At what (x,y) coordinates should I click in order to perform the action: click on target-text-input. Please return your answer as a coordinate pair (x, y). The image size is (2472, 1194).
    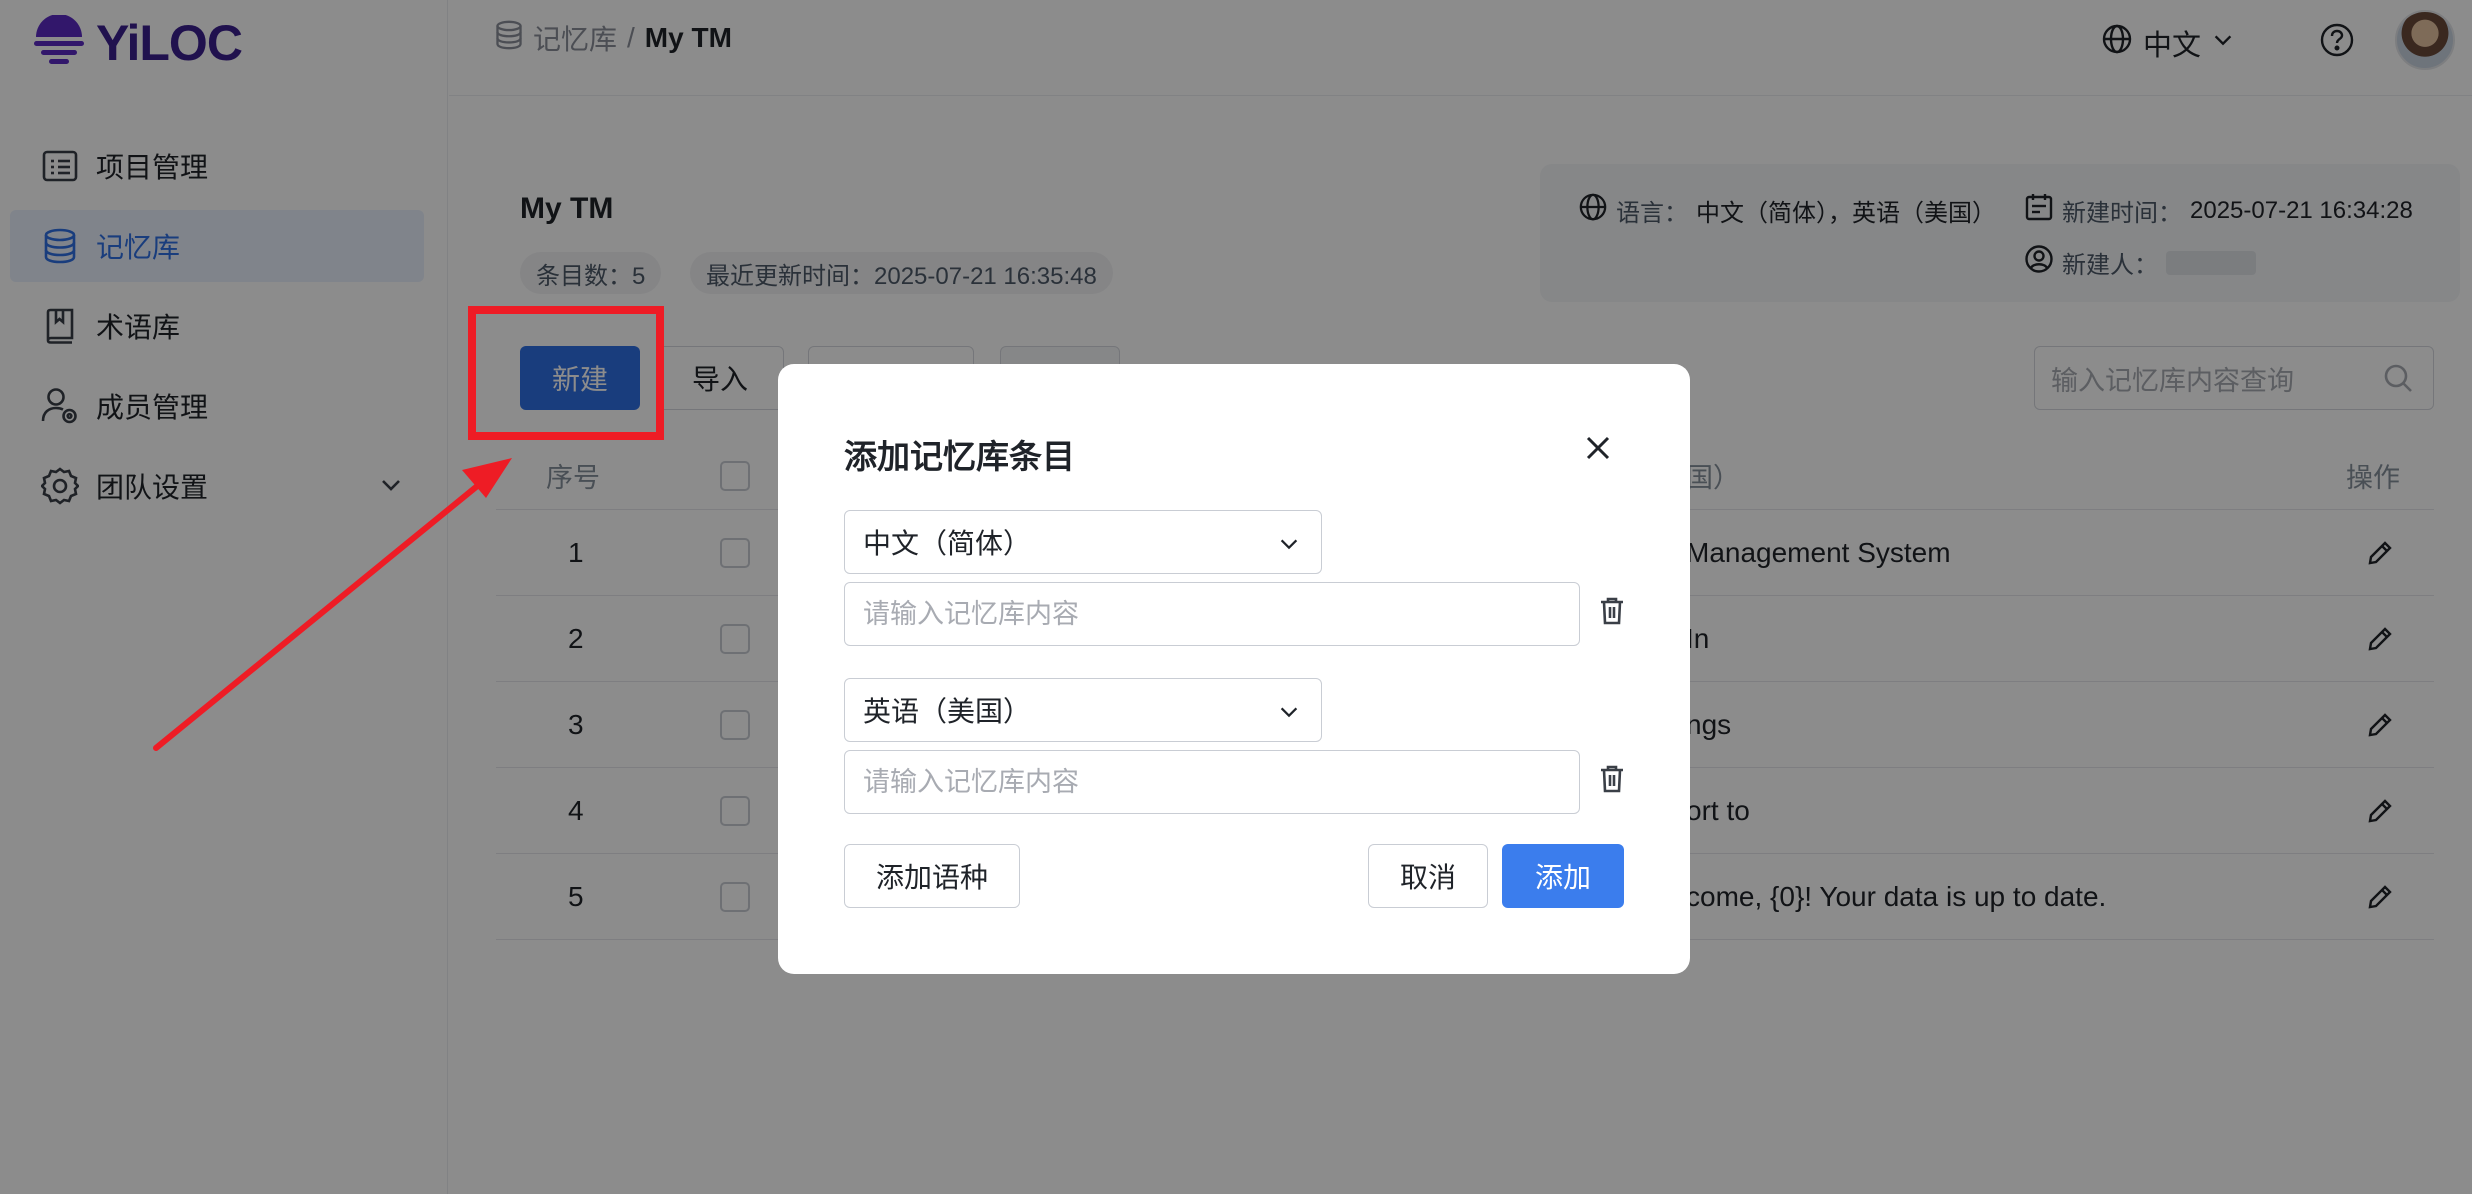
    Looking at the image, I should click on (1212, 782).